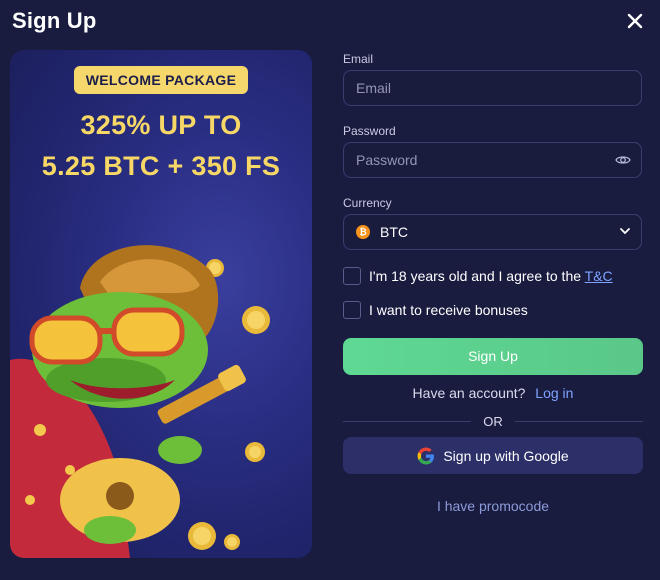 The height and width of the screenshot is (580, 660). I want to click on bonus-label: I want to receive bonuses, so click(448, 310).